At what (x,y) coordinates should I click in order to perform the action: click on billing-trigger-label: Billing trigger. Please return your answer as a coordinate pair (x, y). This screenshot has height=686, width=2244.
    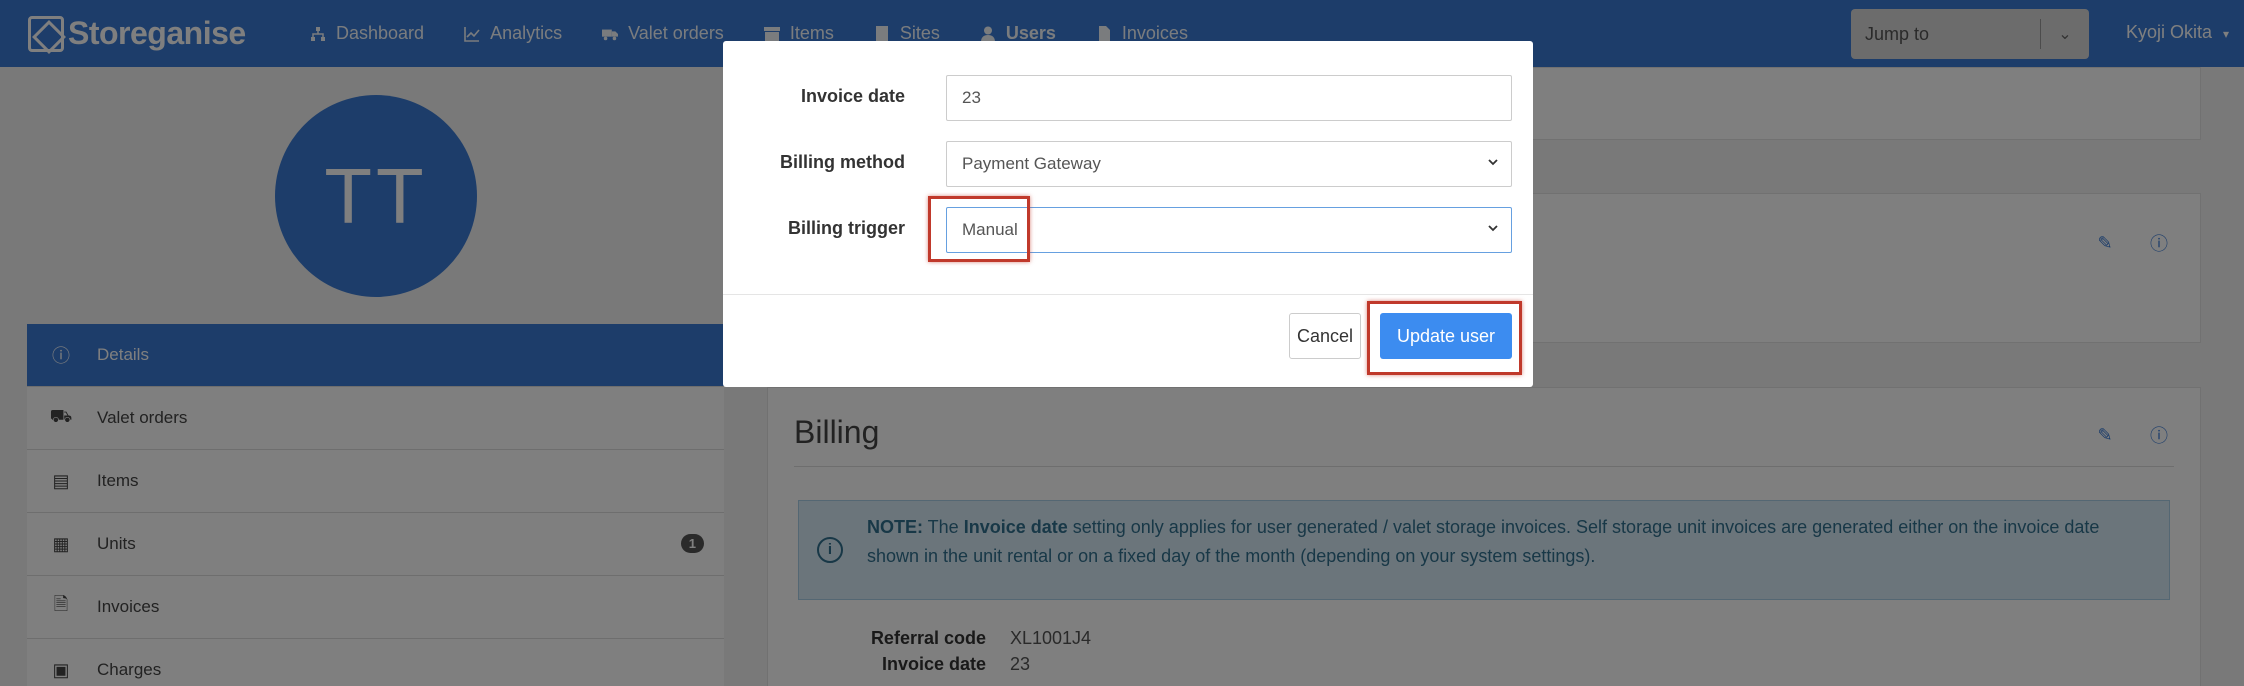
    Looking at the image, I should click on (846, 228).